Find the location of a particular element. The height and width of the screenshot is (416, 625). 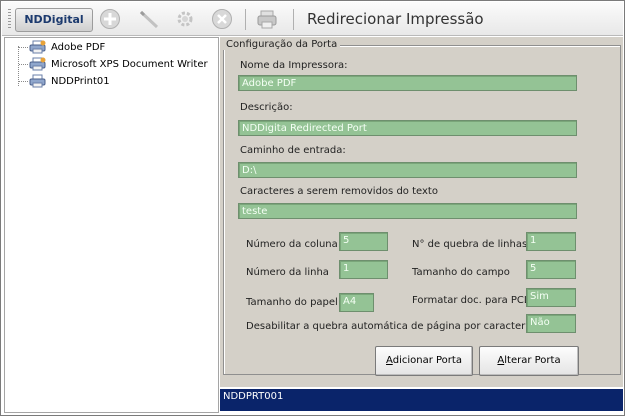

toolbar: NDDigital Redirecionar Impressão is located at coordinates (312, 19).